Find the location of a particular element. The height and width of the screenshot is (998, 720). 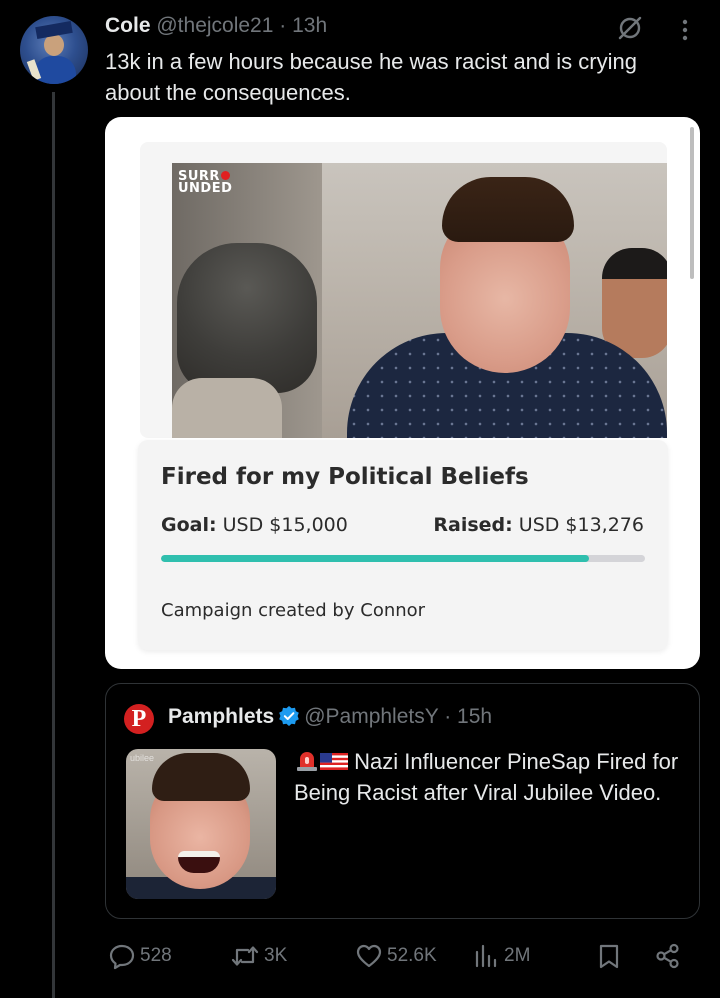

tweet-time: · 13h is located at coordinates (303, 25).